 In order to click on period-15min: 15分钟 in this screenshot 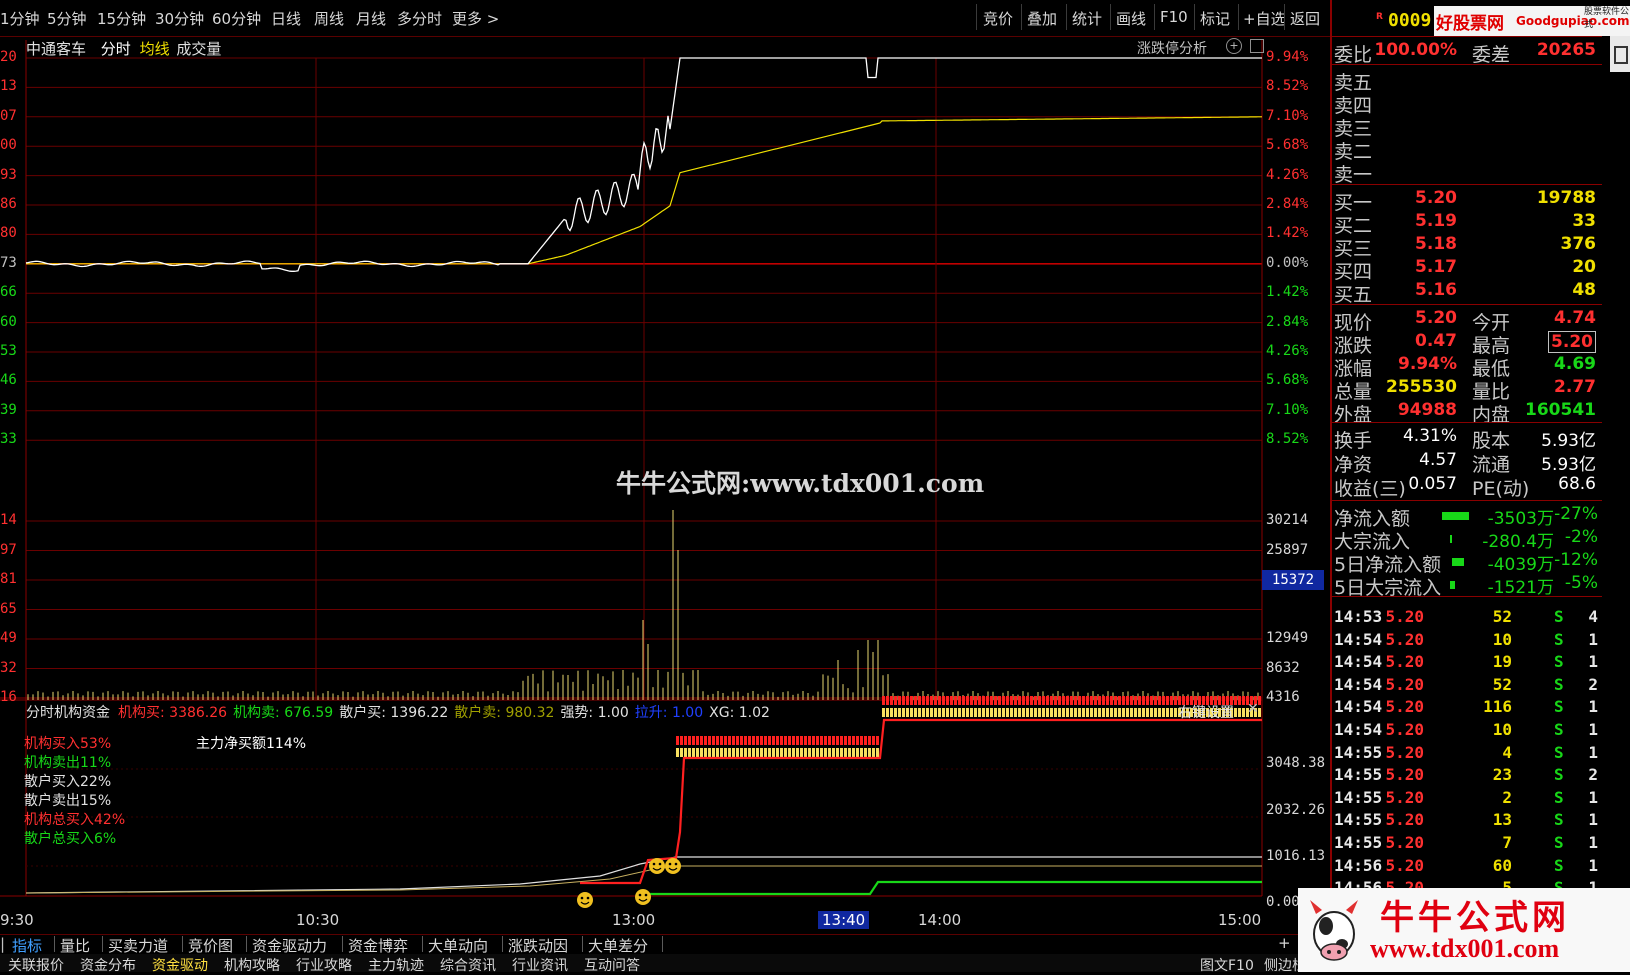, I will do `click(121, 18)`.